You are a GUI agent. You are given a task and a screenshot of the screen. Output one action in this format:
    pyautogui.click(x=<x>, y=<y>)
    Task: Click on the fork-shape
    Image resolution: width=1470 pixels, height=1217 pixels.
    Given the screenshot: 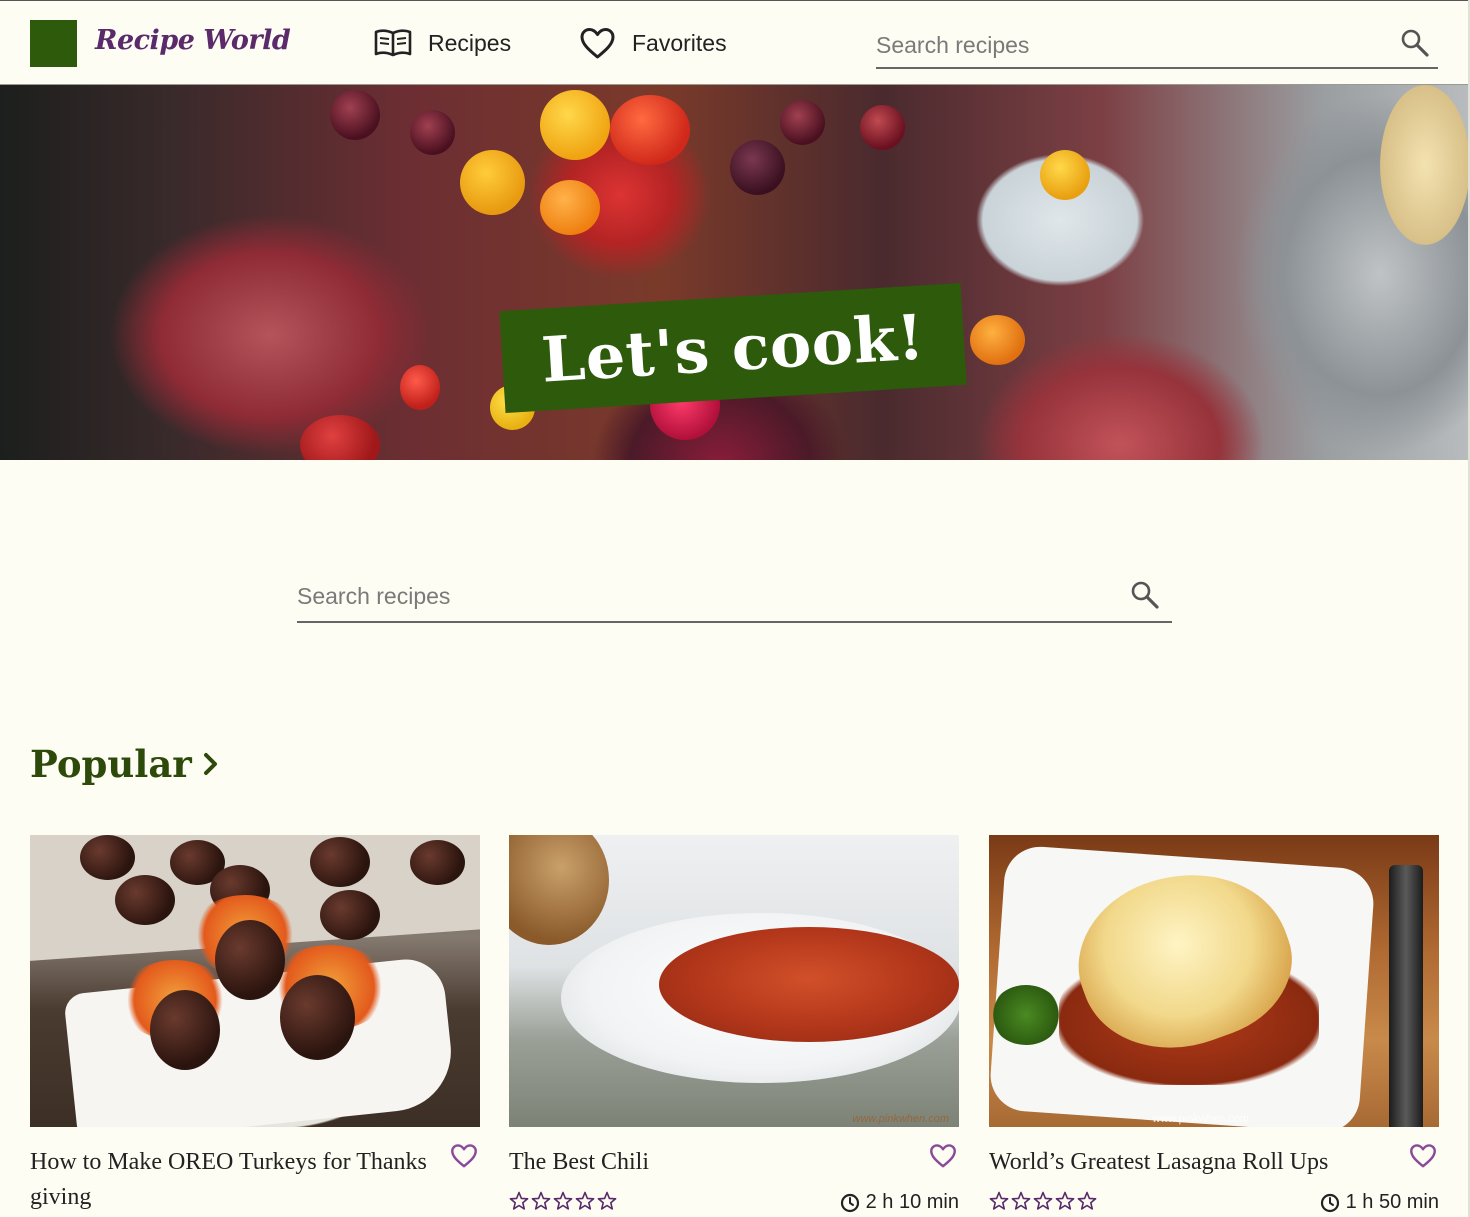 What is the action you would take?
    pyautogui.click(x=1406, y=996)
    